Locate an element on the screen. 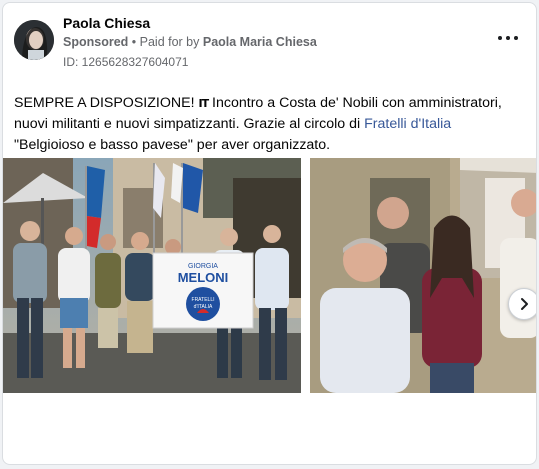  sponsored-label: Sponsored is located at coordinates (96, 42).